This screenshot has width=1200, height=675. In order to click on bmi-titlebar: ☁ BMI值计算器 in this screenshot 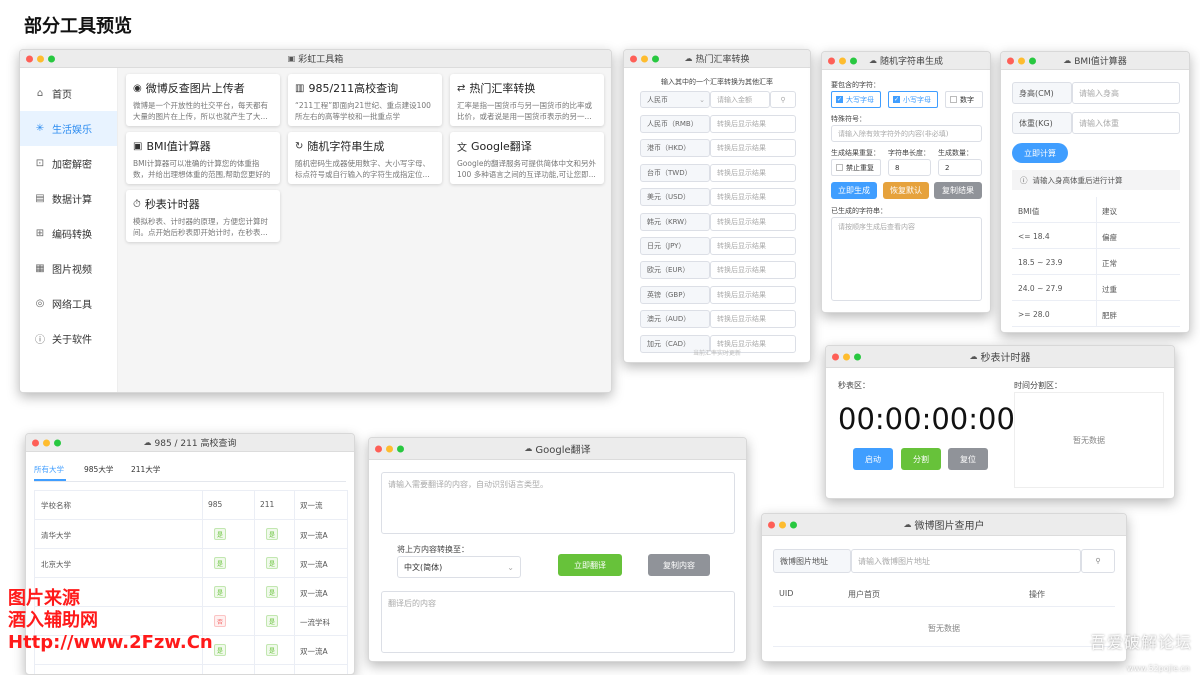, I will do `click(1095, 61)`.